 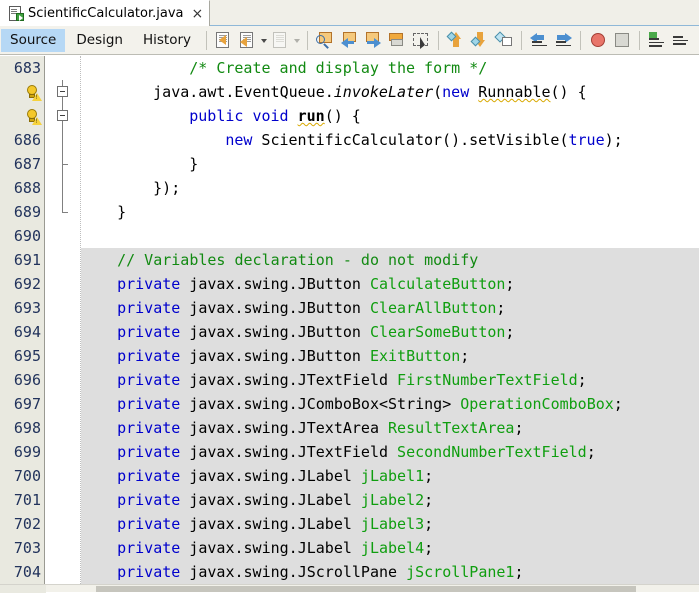 I want to click on code-token: Runnable, so click(x=514, y=92).